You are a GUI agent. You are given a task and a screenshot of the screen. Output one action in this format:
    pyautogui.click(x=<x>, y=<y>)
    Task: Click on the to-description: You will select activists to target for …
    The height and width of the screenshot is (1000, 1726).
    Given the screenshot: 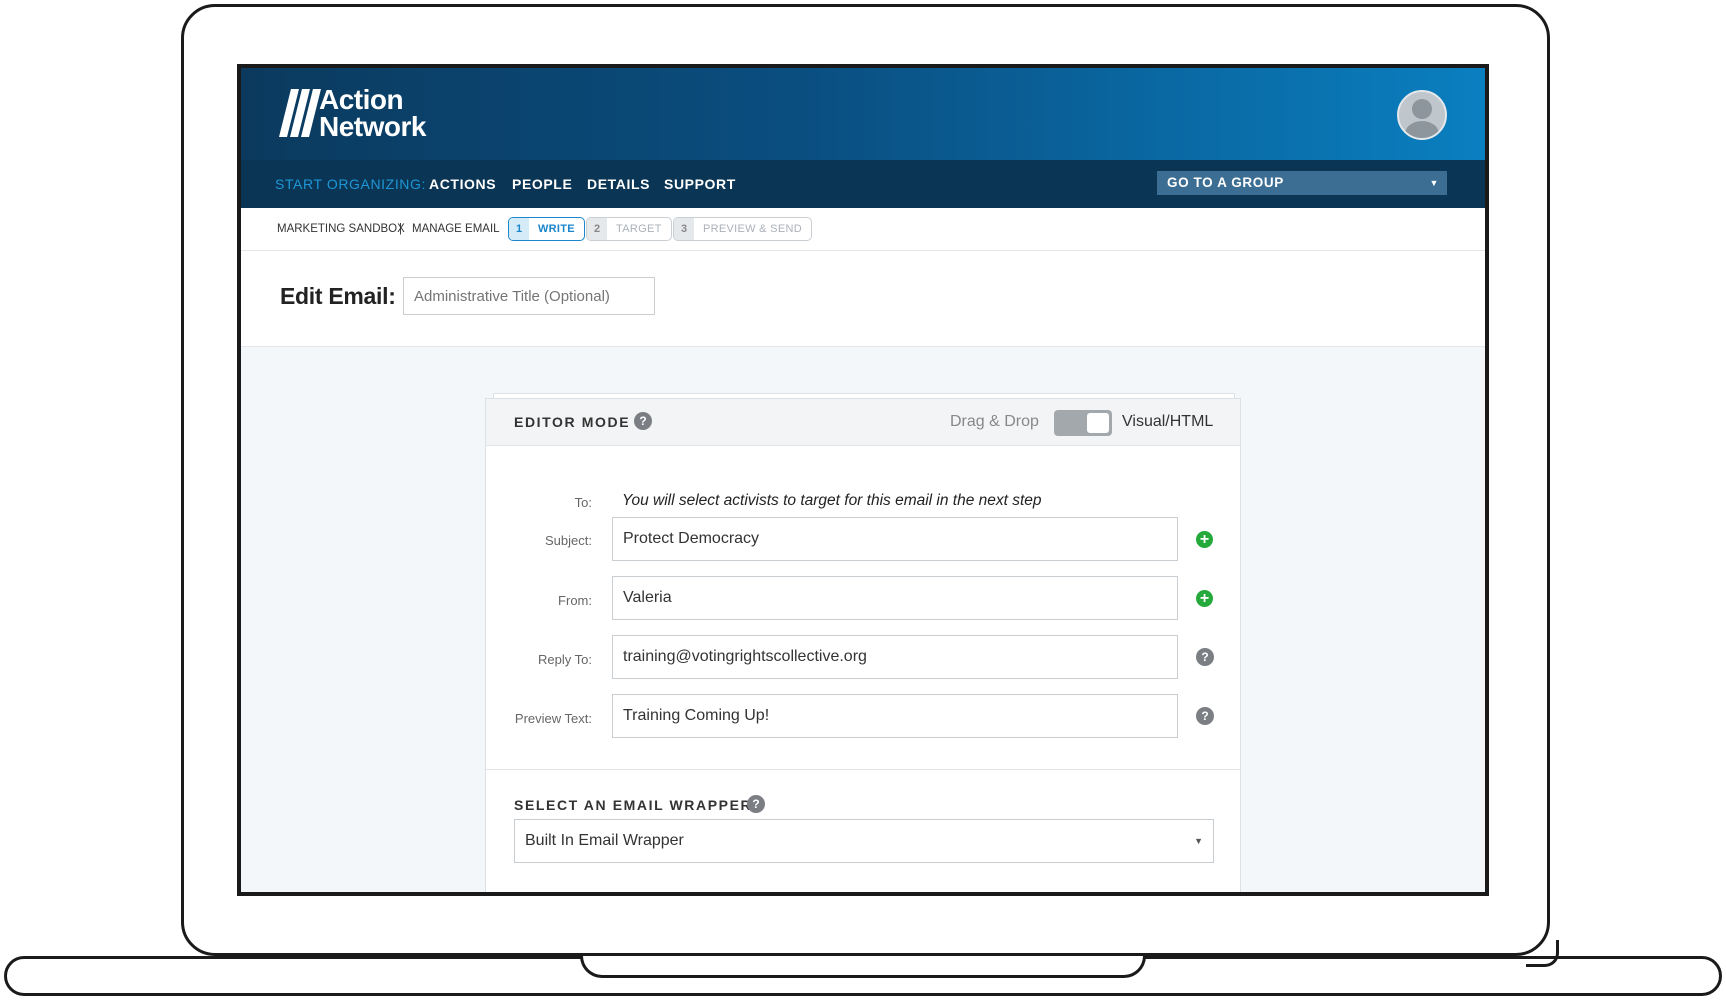 What is the action you would take?
    pyautogui.click(x=832, y=500)
    